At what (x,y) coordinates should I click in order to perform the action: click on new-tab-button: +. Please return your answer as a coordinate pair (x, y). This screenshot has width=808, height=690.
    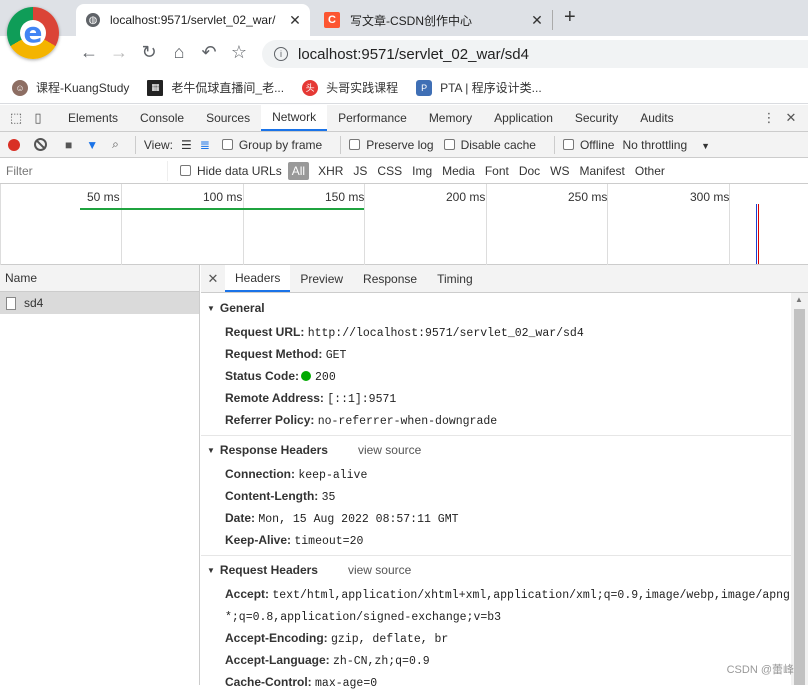
    Looking at the image, I should click on (570, 17).